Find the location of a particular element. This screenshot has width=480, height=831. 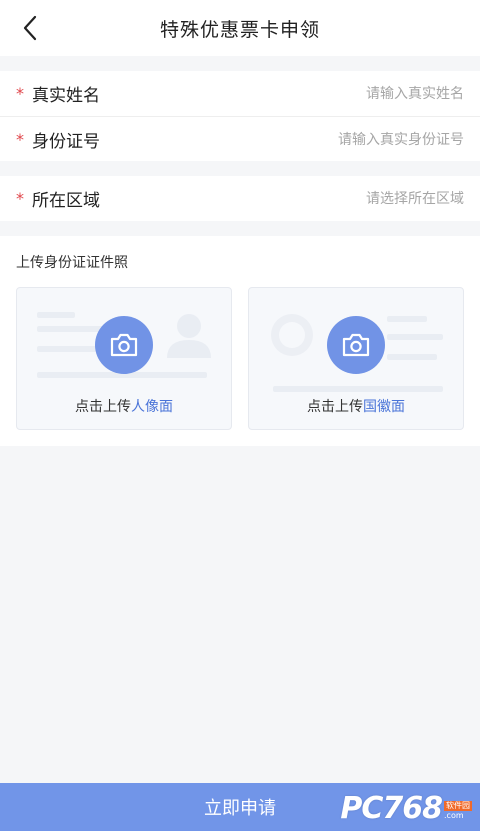

emblem-icon is located at coordinates (292, 335).